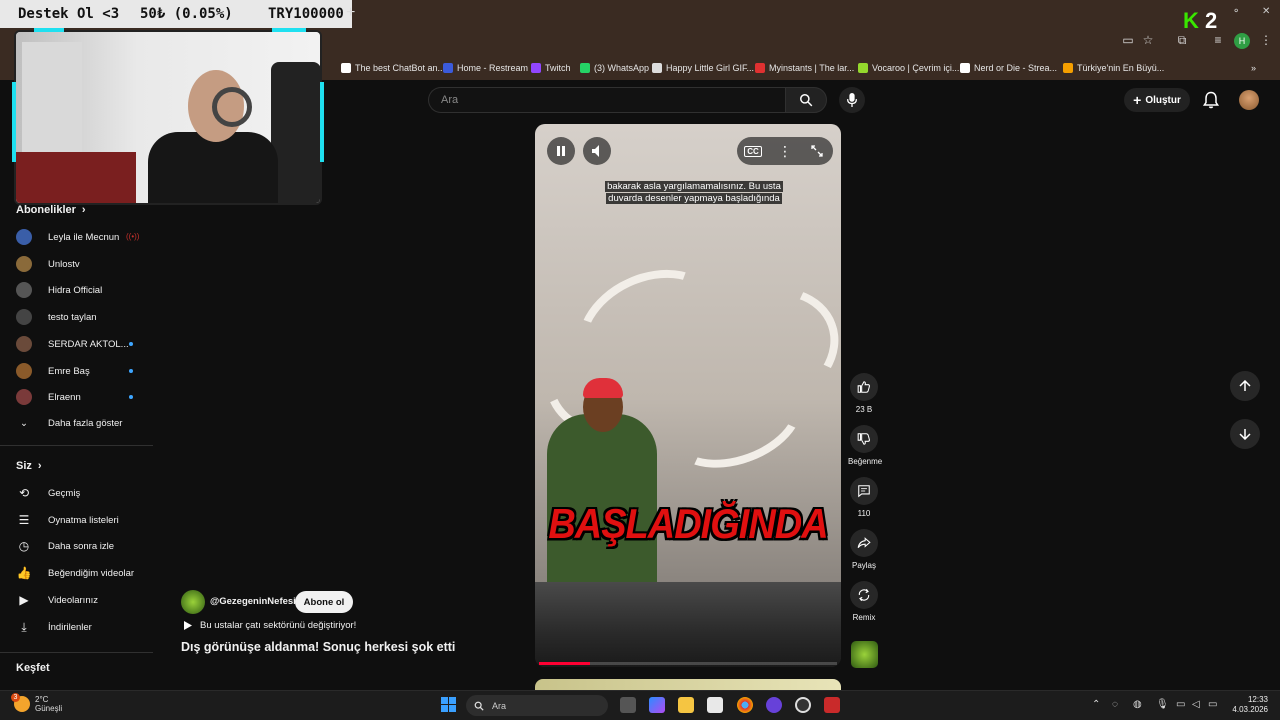 The width and height of the screenshot is (1280, 720). What do you see at coordinates (537, 705) in the screenshot?
I see `taskbar-search: Ara` at bounding box center [537, 705].